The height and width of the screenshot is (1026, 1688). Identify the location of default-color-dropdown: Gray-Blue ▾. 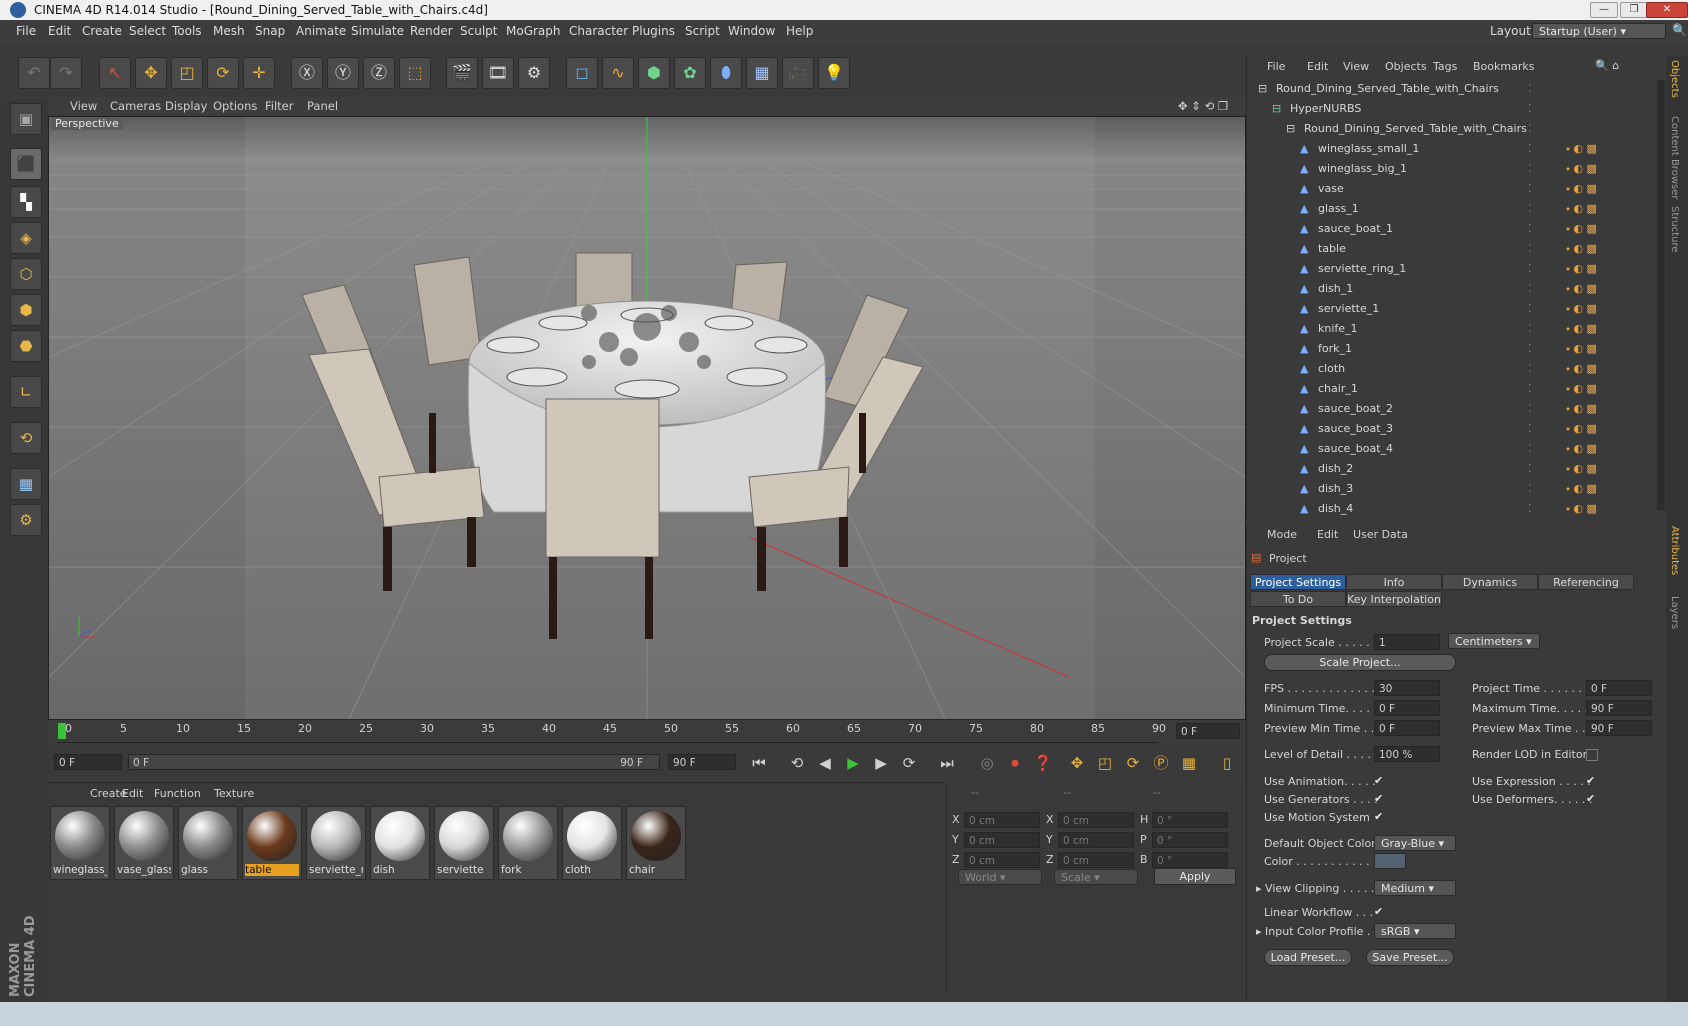
(1415, 843).